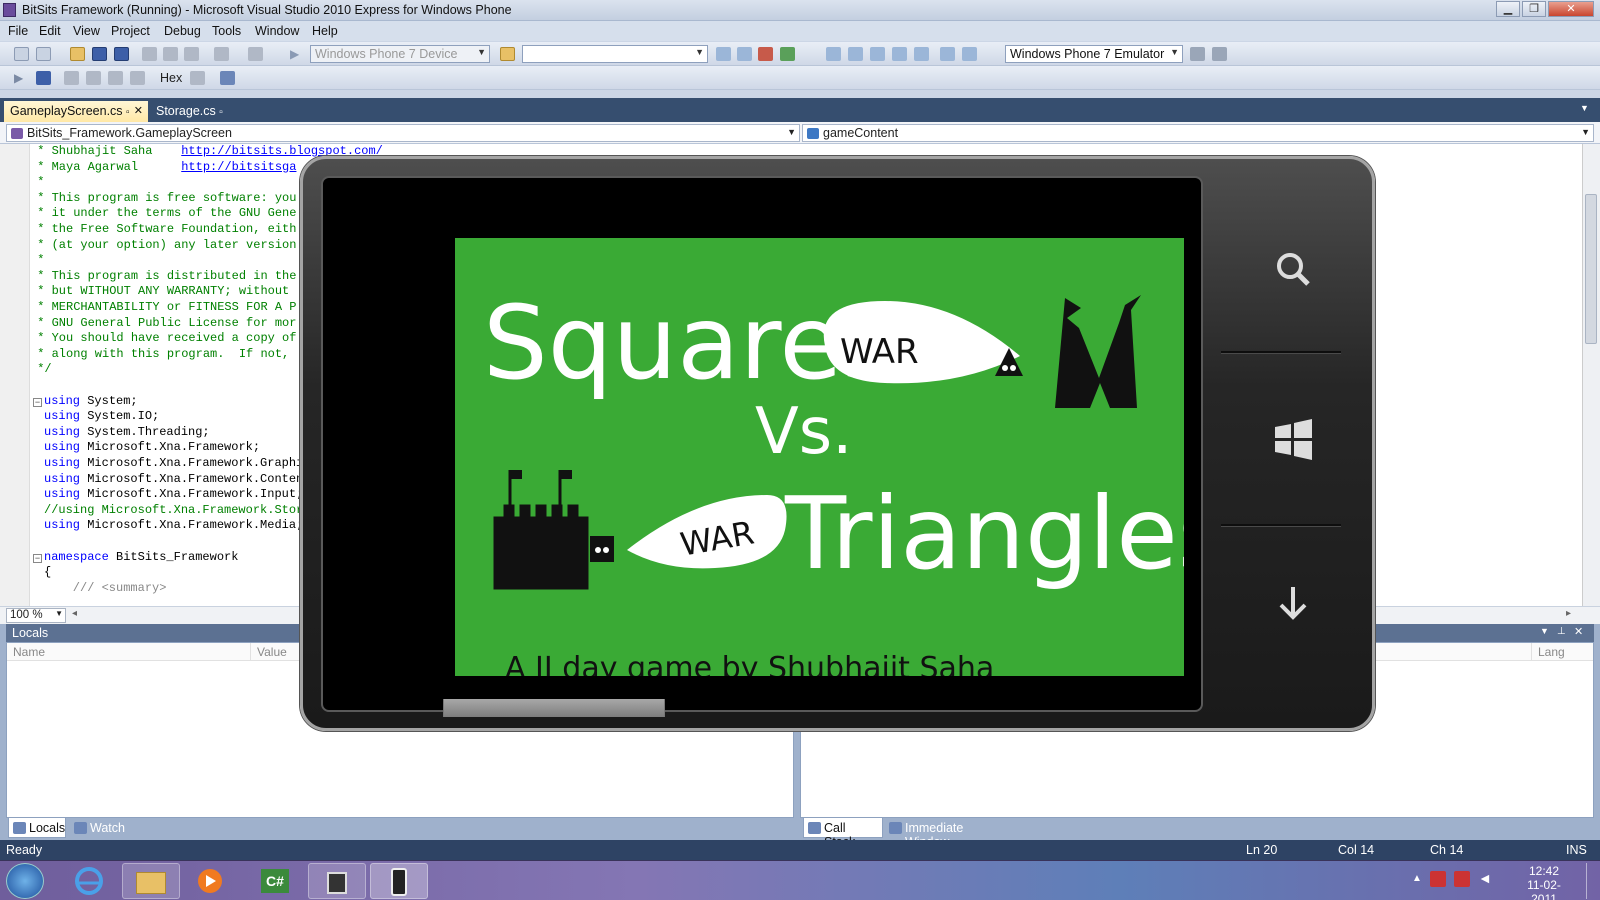 The height and width of the screenshot is (900, 1600). I want to click on editor-vertical-scrollbar, so click(1591, 375).